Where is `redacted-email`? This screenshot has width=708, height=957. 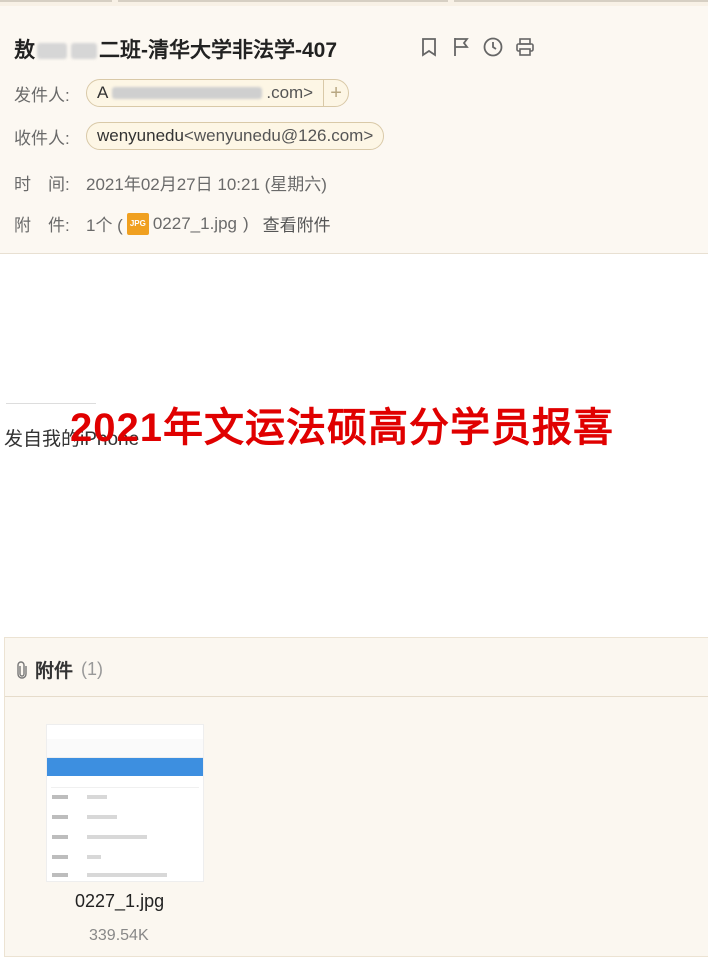
redacted-email is located at coordinates (187, 93).